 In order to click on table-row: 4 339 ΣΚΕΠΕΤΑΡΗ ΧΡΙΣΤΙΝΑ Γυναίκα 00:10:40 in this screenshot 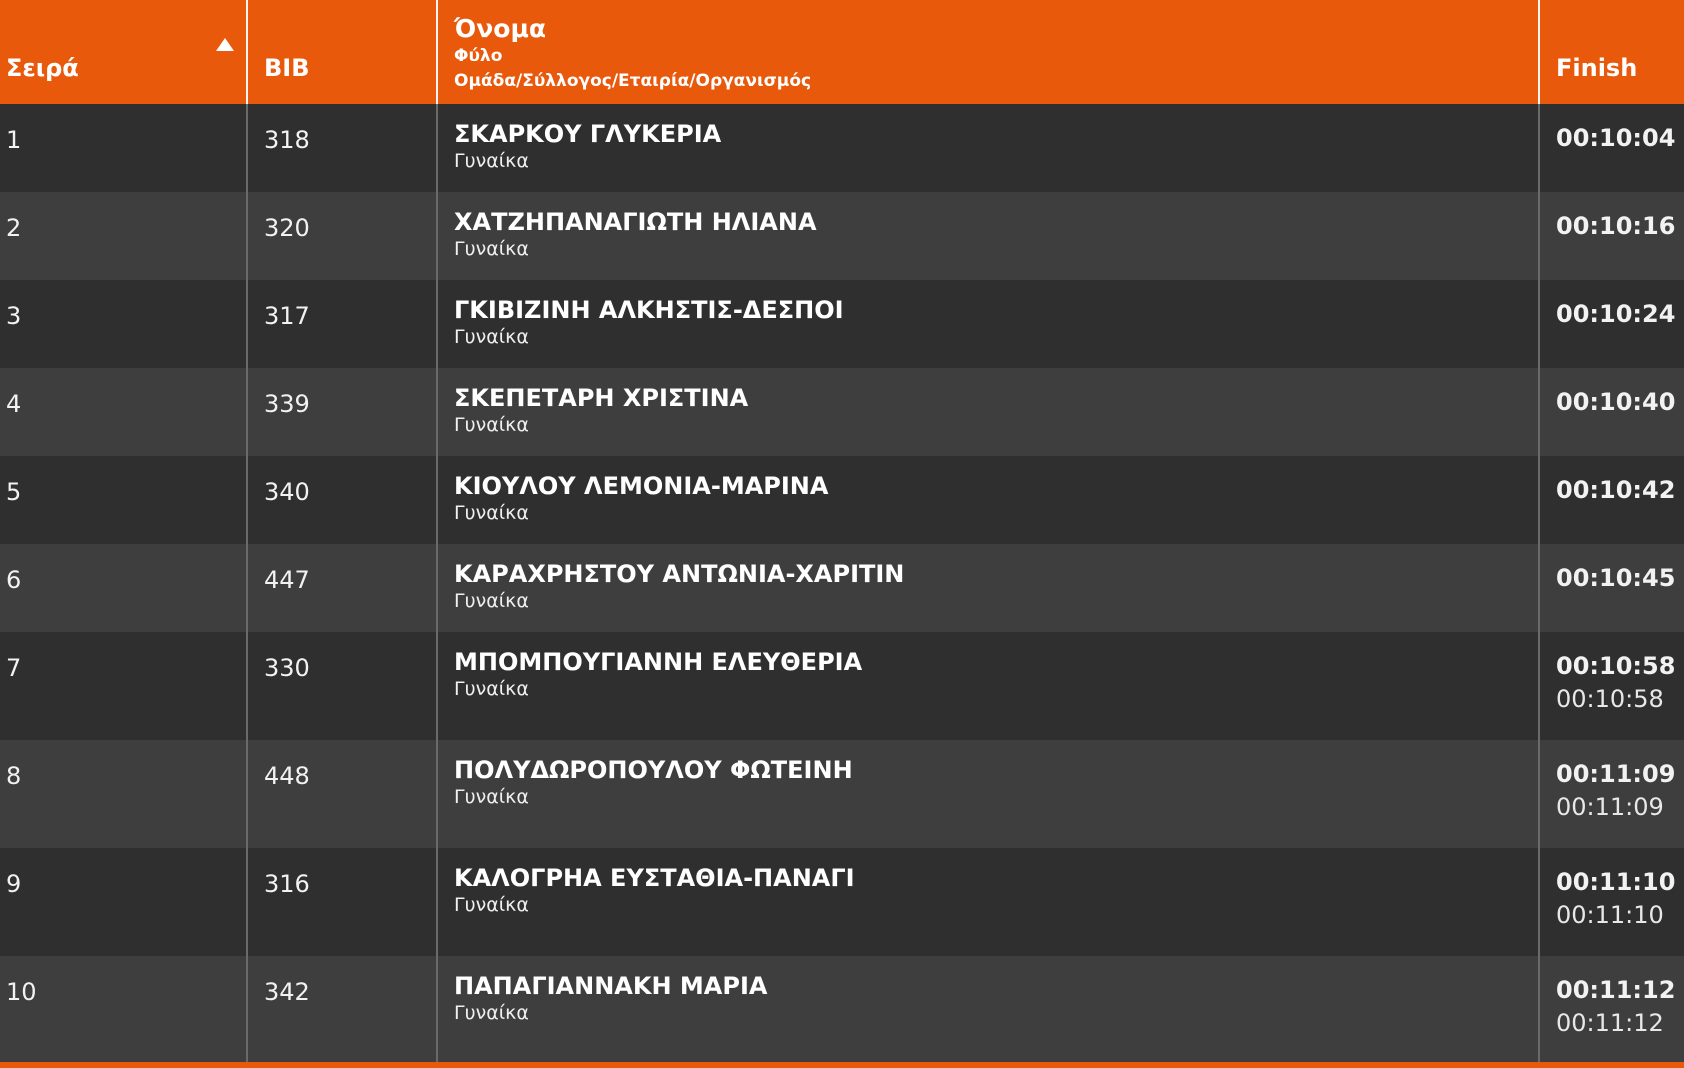, I will do `click(842, 412)`.